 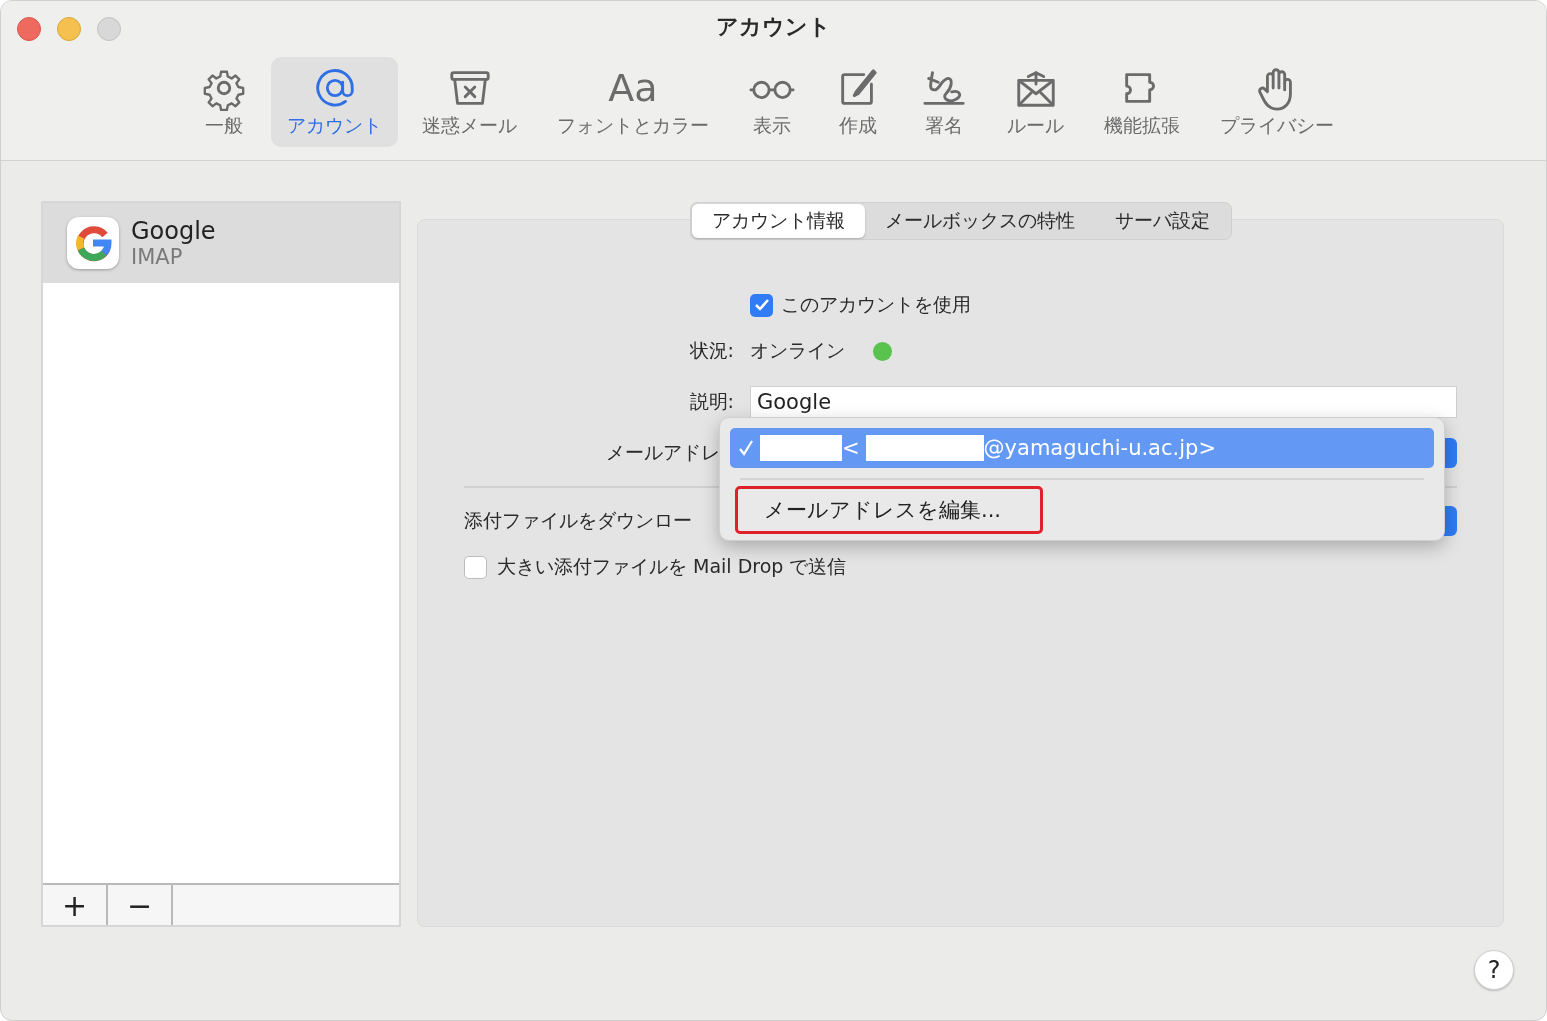 I want to click on g-logo-icon, so click(x=93, y=243).